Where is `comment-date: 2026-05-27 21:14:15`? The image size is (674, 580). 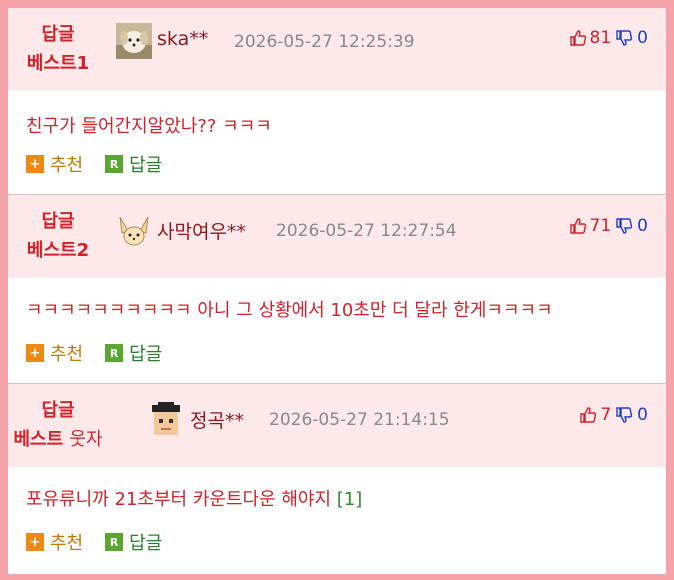 comment-date: 2026-05-27 21:14:15 is located at coordinates (359, 420).